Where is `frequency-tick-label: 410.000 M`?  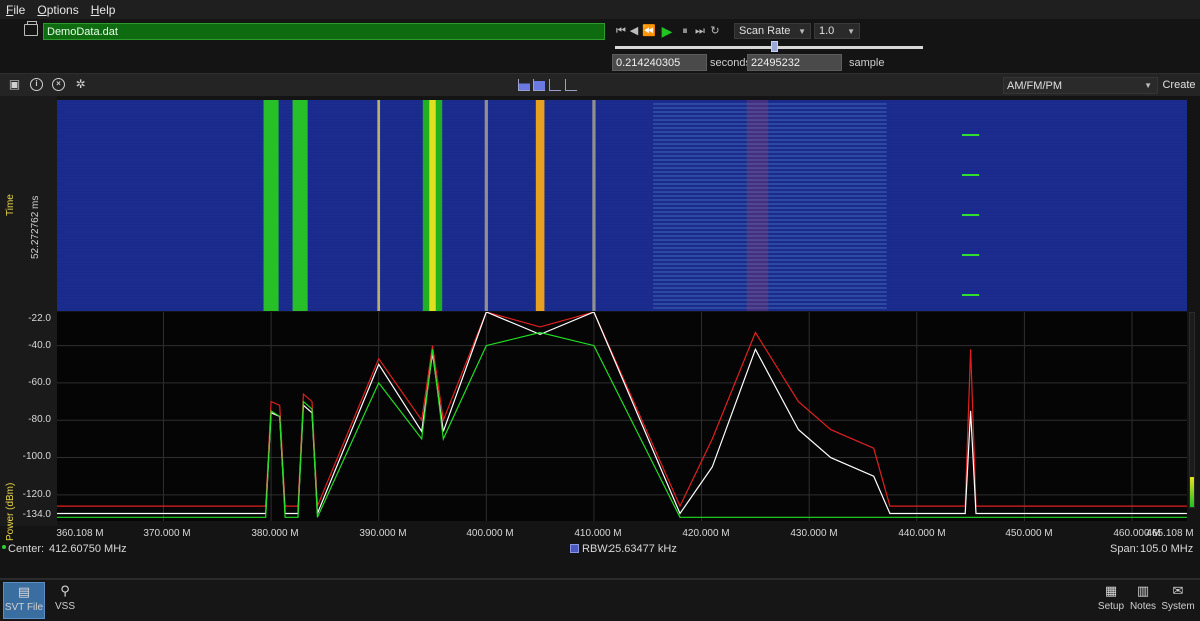 frequency-tick-label: 410.000 M is located at coordinates (598, 533).